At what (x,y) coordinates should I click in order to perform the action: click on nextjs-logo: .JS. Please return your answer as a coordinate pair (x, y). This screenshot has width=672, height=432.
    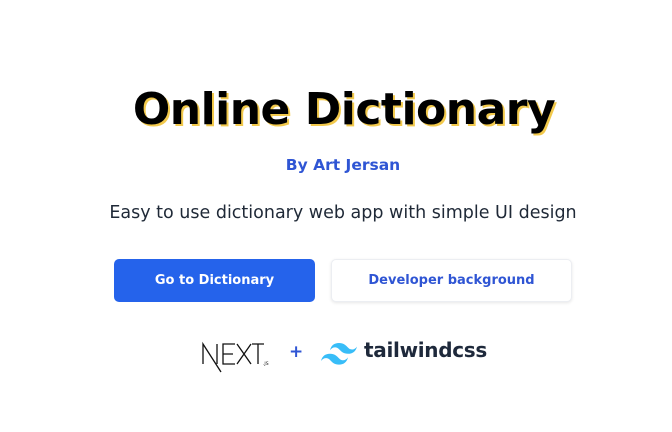
    Looking at the image, I should click on (235, 357).